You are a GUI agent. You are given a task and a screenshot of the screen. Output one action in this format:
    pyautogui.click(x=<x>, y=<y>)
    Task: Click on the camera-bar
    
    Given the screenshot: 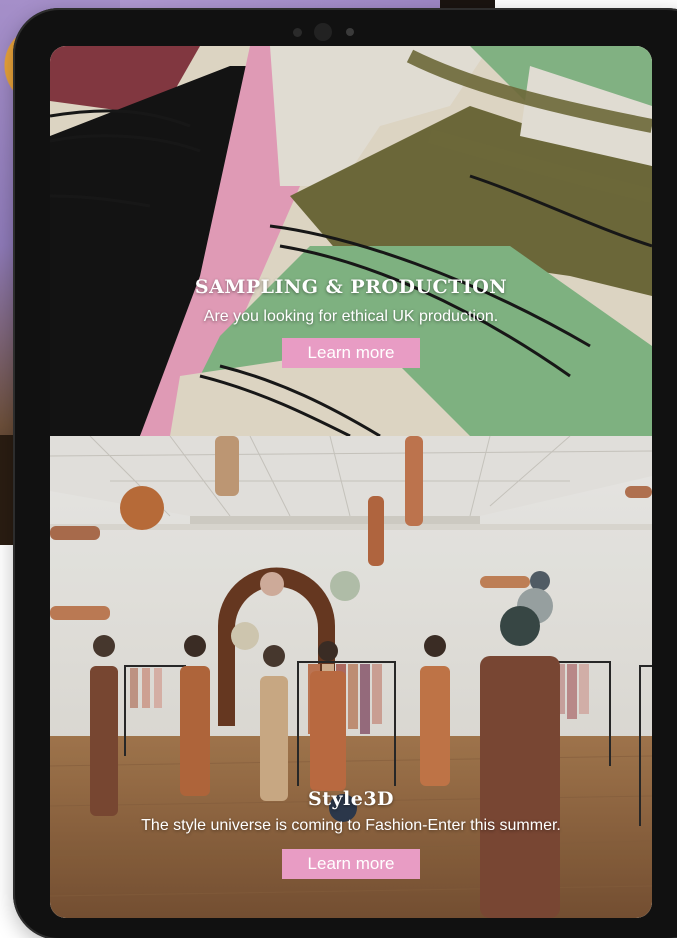 What is the action you would take?
    pyautogui.click(x=345, y=32)
    